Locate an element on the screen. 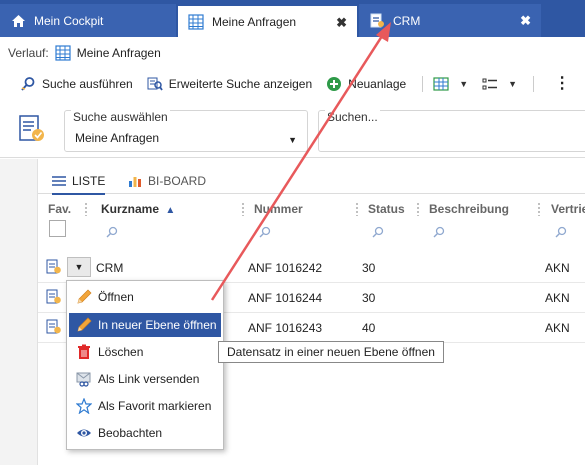 This screenshot has width=585, height=465. tab-label: Mein Cockpit is located at coordinates (69, 20).